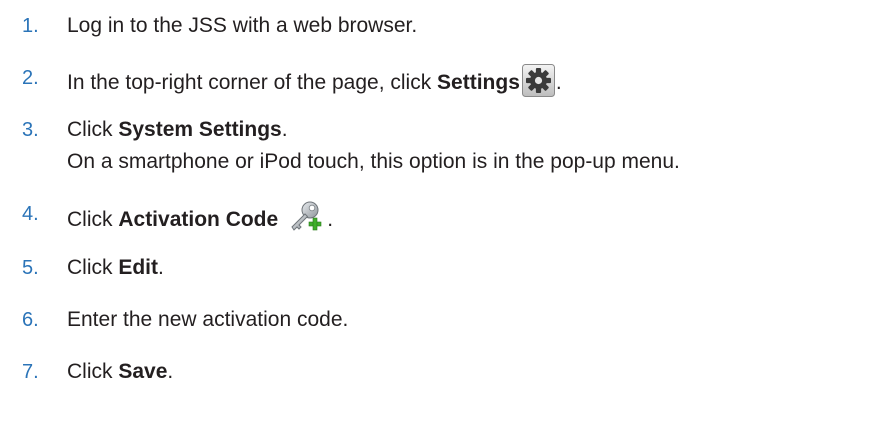 The image size is (882, 435). I want to click on step-text-bold: Activation Code, so click(198, 219).